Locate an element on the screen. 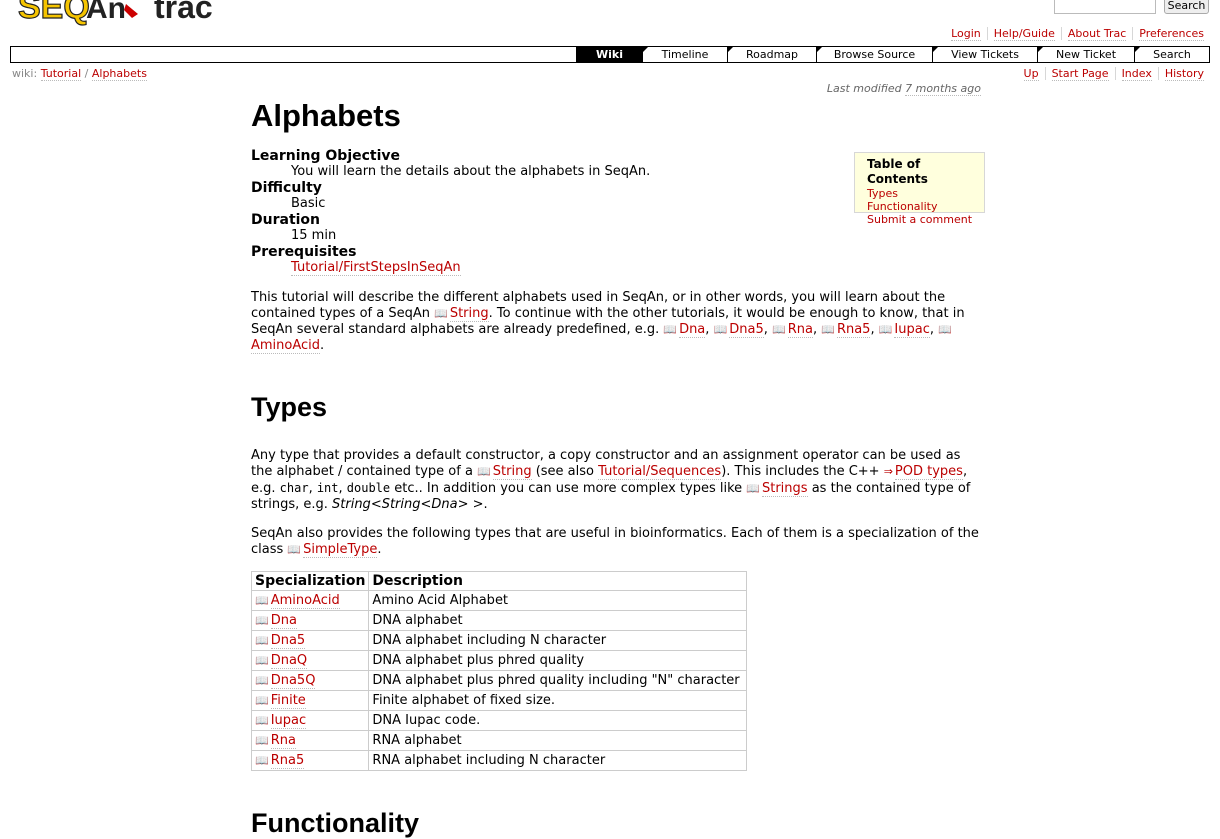 This screenshot has width=1220, height=839. description-cell: DNA alphabet is located at coordinates (558, 620).